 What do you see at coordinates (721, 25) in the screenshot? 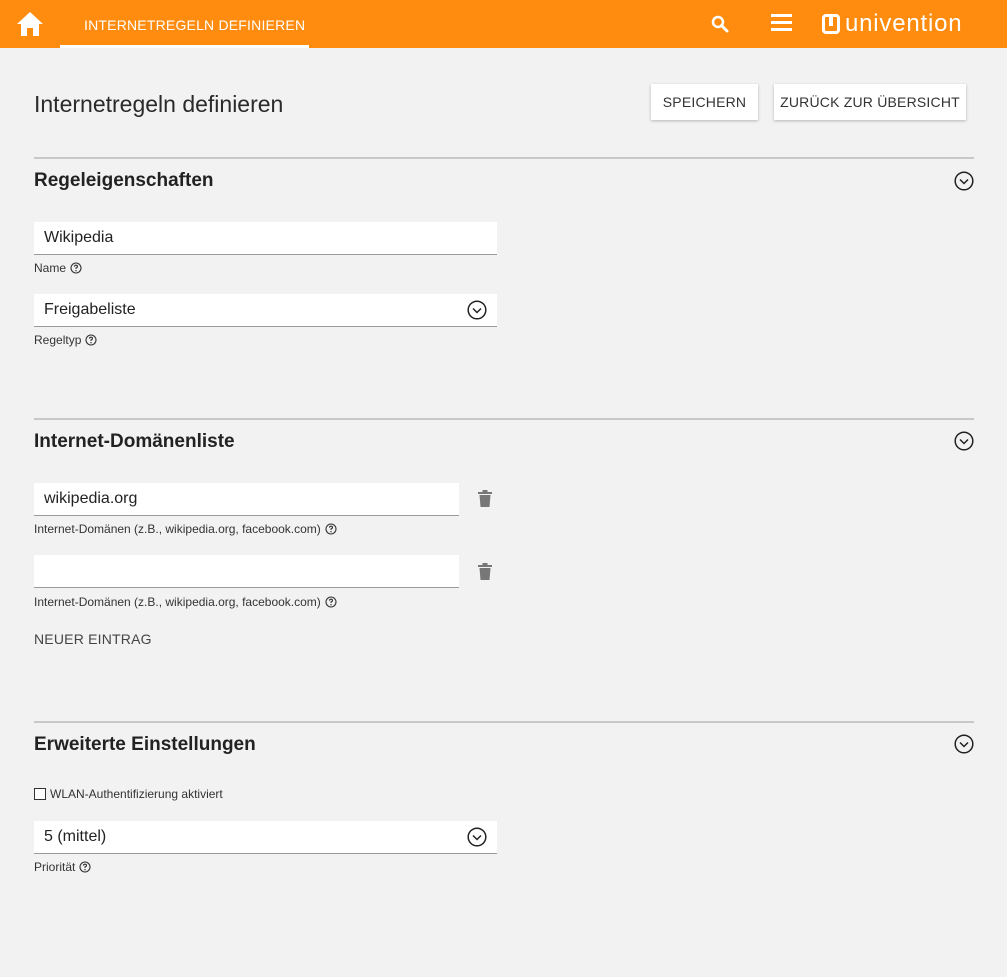
I see `search-icon` at bounding box center [721, 25].